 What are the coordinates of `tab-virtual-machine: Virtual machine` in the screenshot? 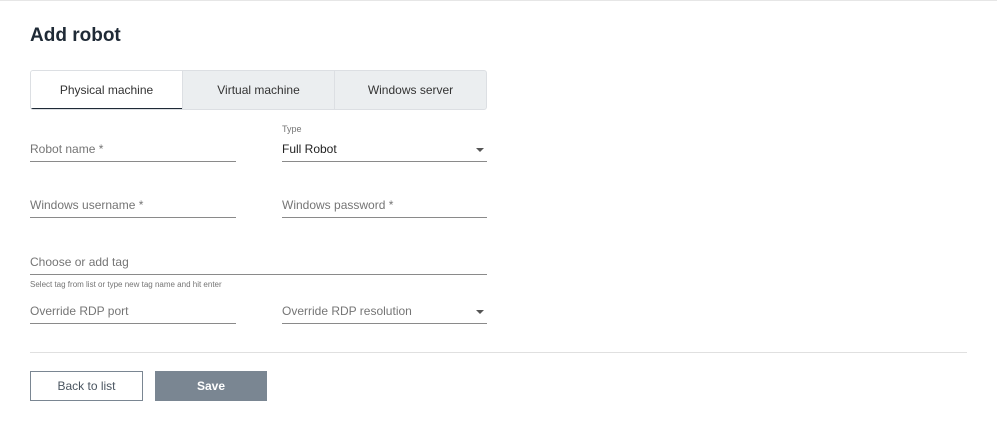 It's located at (258, 90).